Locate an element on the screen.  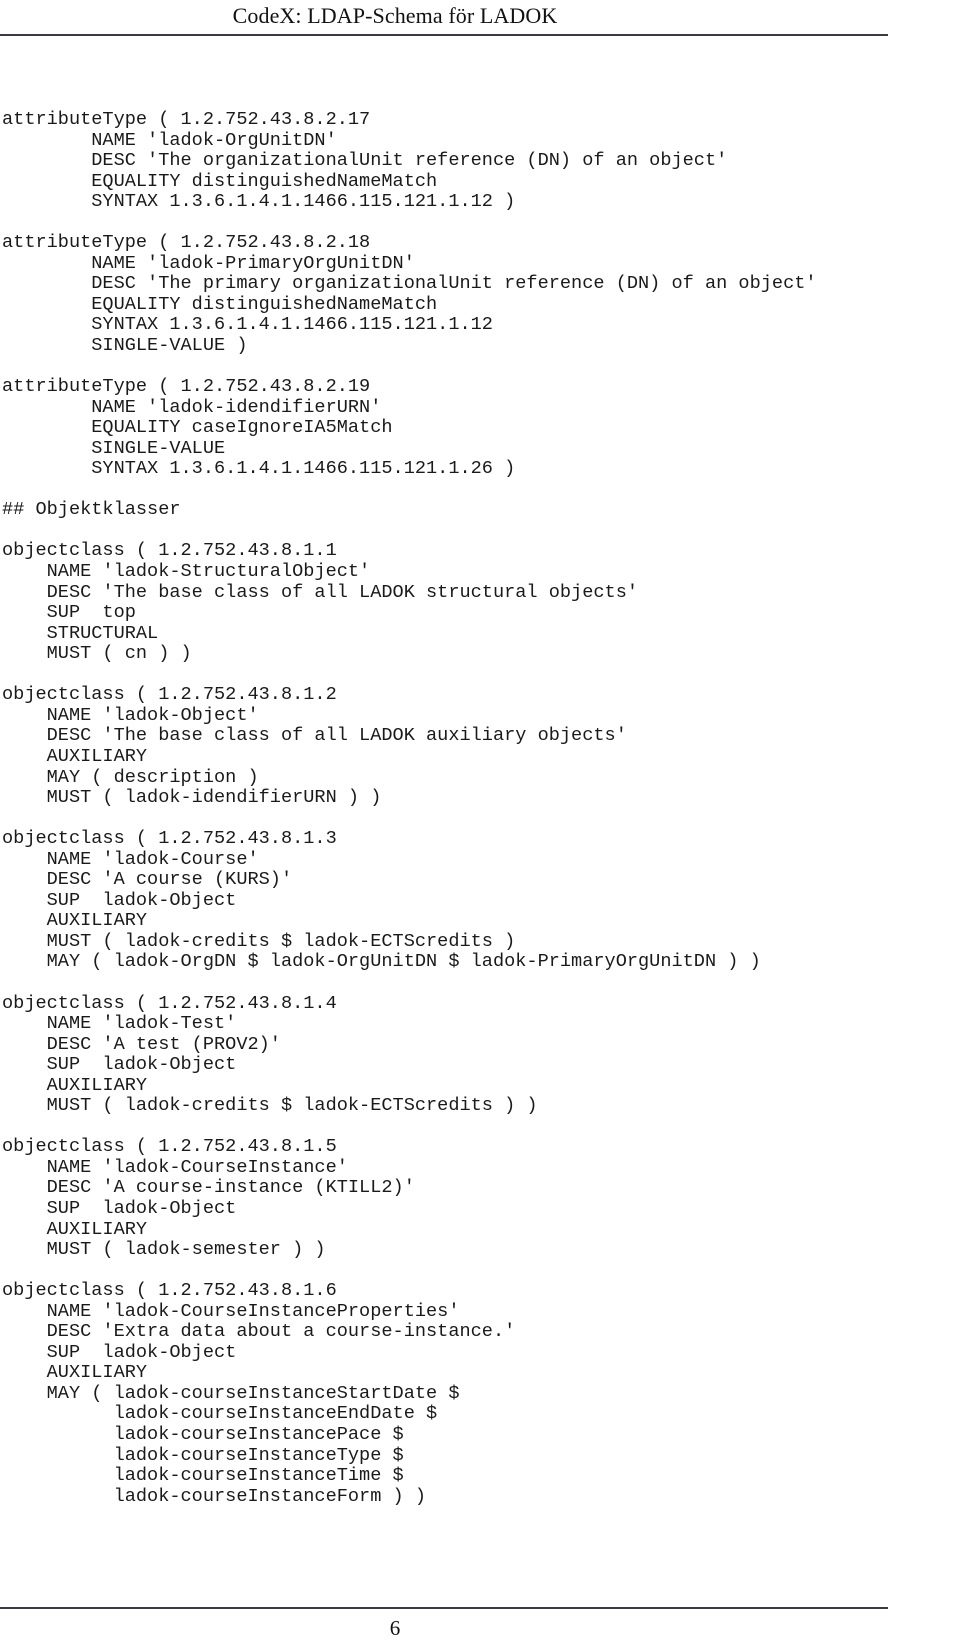
header-rule is located at coordinates (444, 35).